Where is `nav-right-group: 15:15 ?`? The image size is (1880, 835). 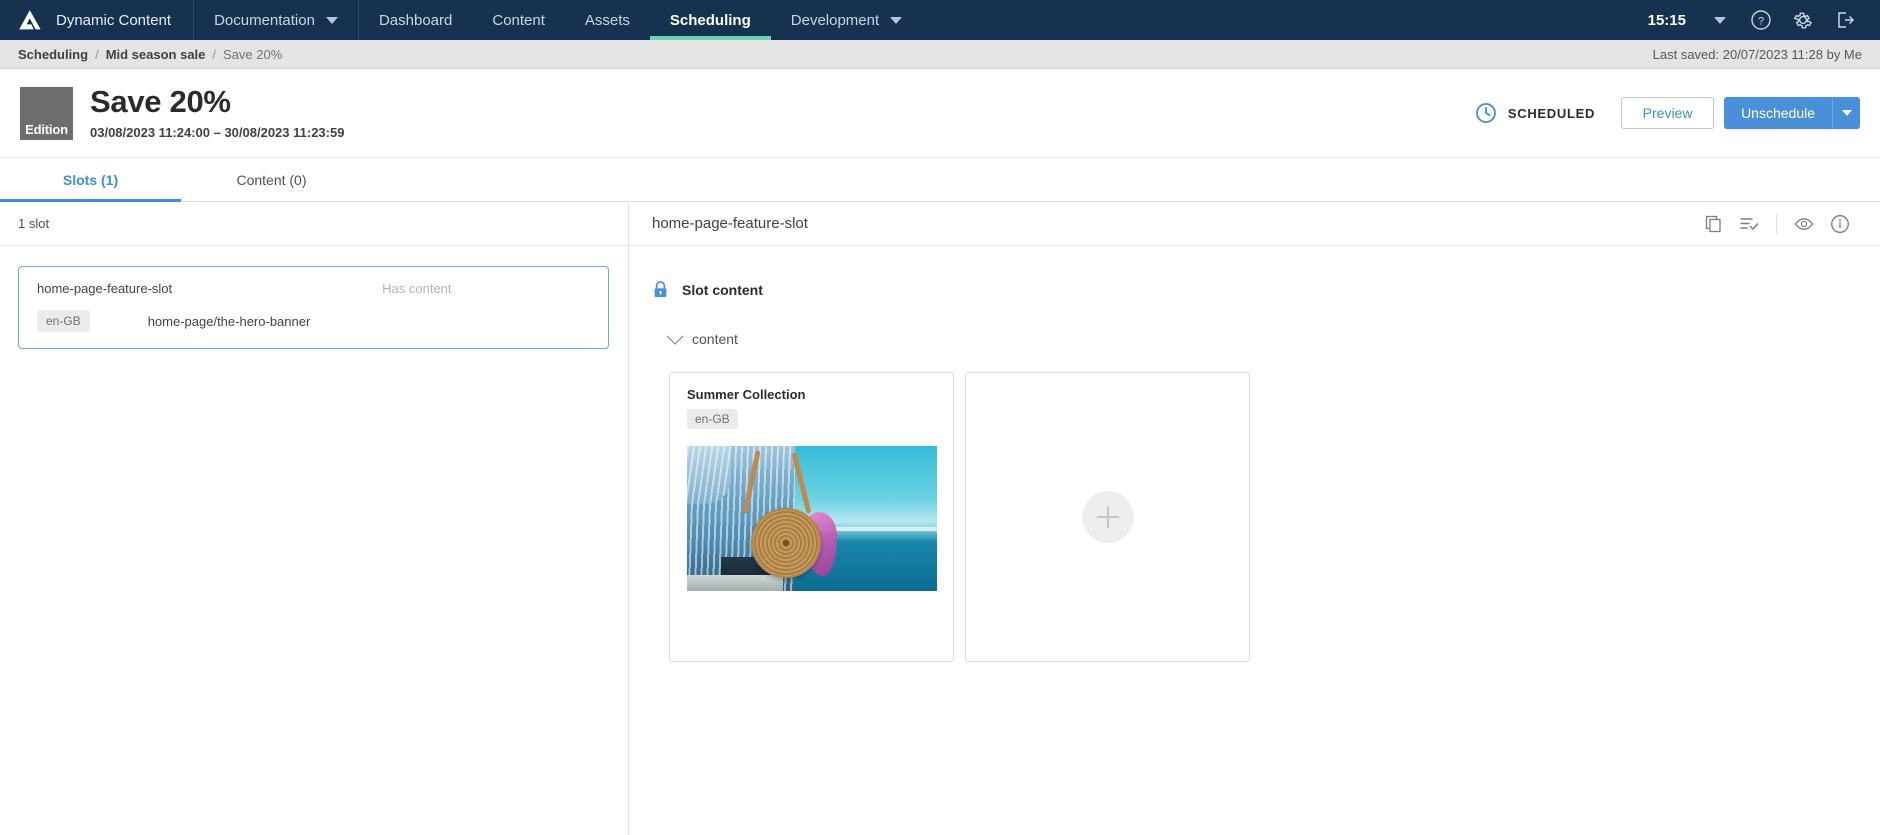 nav-right-group: 15:15 ? is located at coordinates (1760, 20).